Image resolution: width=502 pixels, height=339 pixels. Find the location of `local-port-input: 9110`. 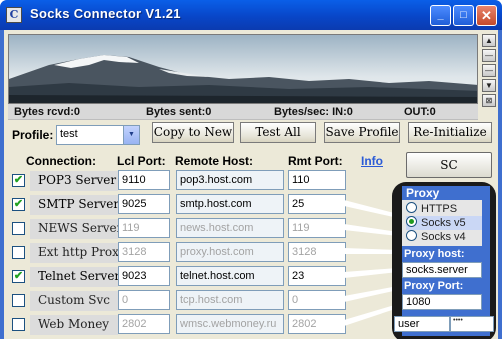

local-port-input: 9110 is located at coordinates (144, 180).